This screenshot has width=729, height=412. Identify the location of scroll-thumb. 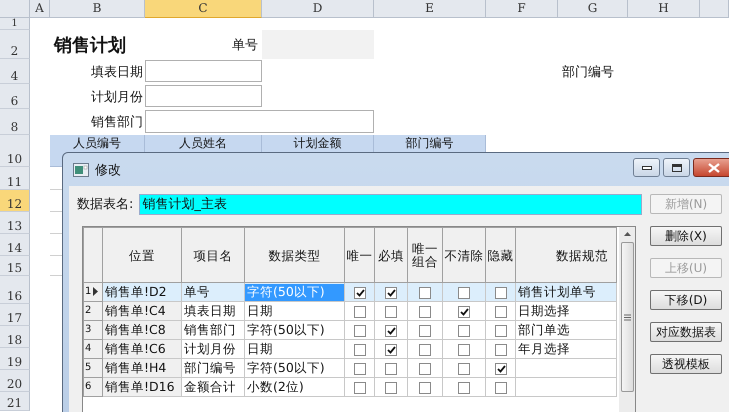
(627, 317).